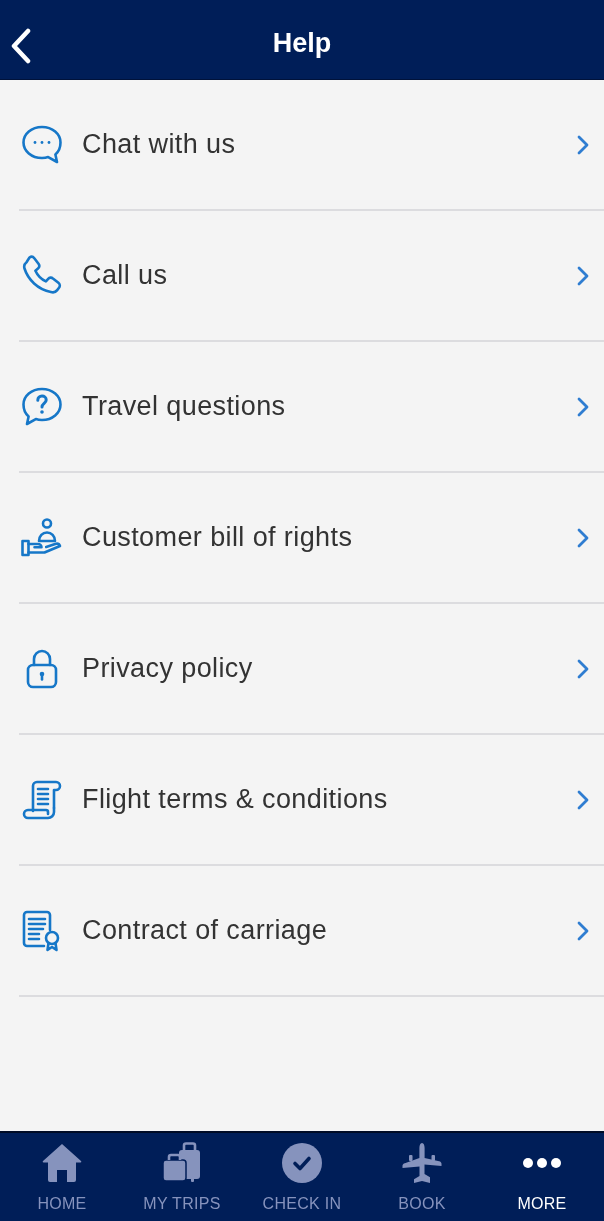 This screenshot has width=604, height=1221. Describe the element at coordinates (311, 276) in the screenshot. I see `help-menu-item: Call us` at that location.